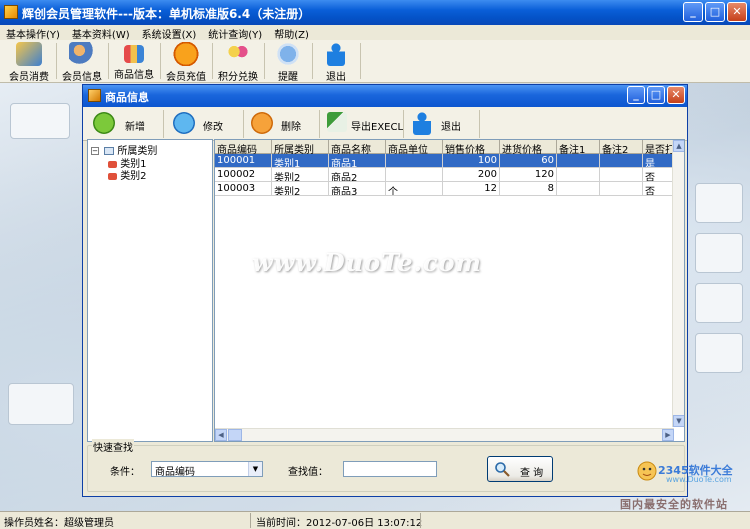  I want to click on card-payment-icon, so click(29, 54).